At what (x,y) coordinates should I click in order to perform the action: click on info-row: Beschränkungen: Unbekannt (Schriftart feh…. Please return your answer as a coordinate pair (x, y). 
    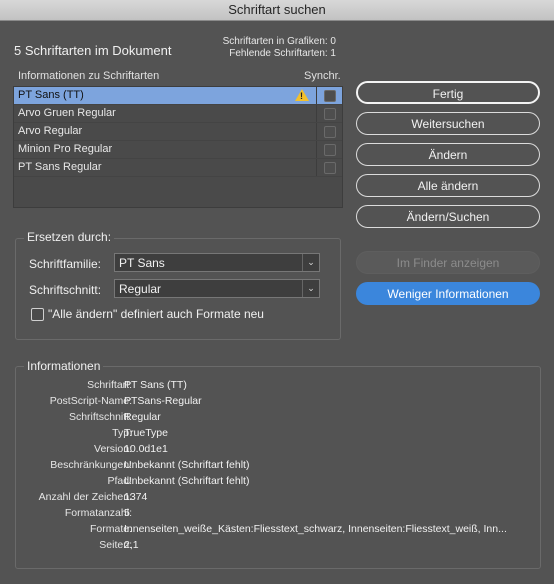
    Looking at the image, I should click on (274, 465).